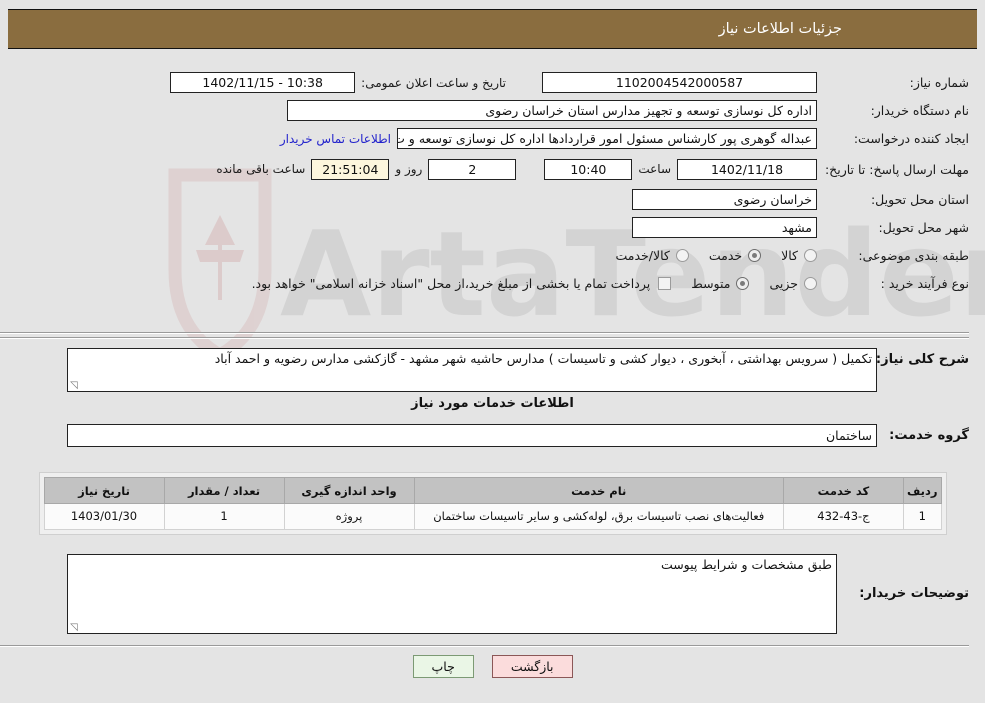 This screenshot has height=703, width=985. Describe the element at coordinates (746, 564) in the screenshot. I see `buyer-notes-value: طبق مشخصات و شرایط پیوست` at that location.